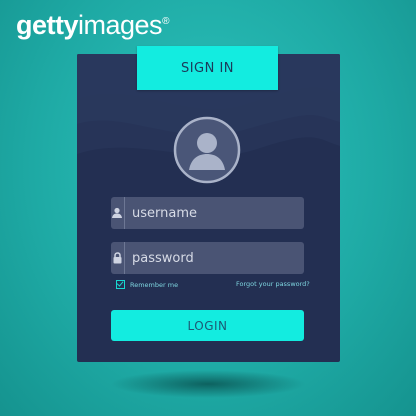 The width and height of the screenshot is (416, 416). I want to click on username-input, so click(214, 213).